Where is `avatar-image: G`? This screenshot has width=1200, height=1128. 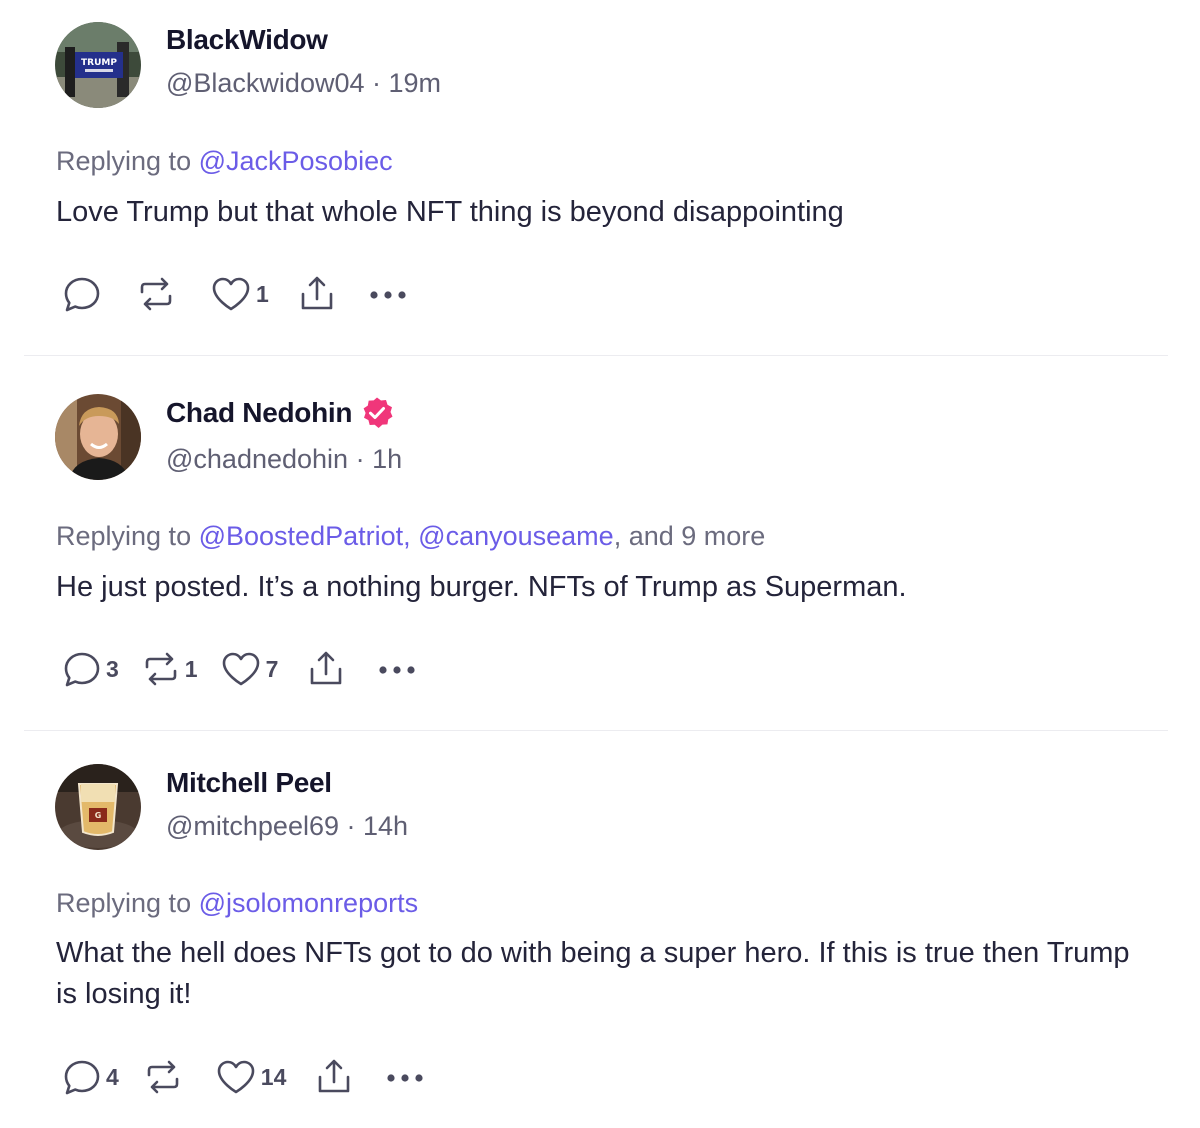 avatar-image: G is located at coordinates (98, 807).